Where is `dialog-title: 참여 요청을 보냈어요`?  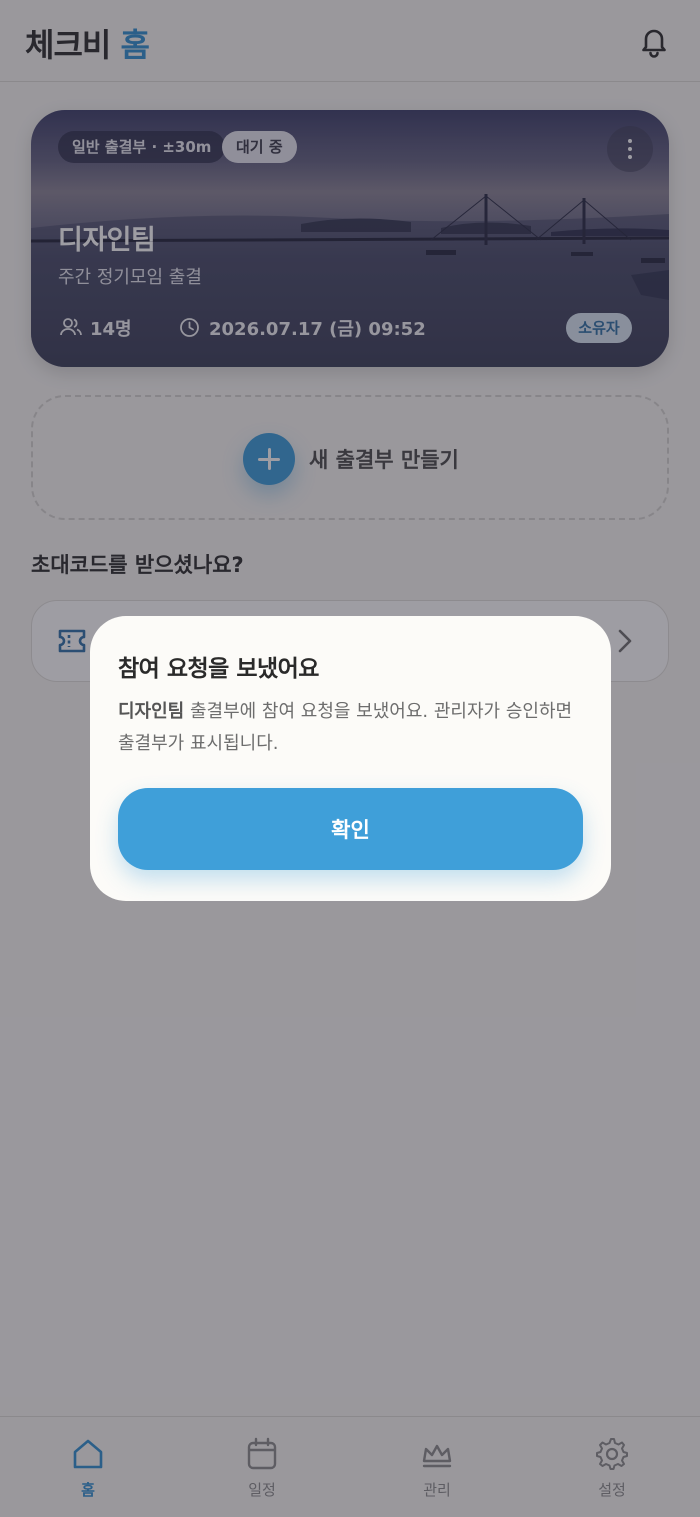 dialog-title: 참여 요청을 보냈어요 is located at coordinates (218, 669).